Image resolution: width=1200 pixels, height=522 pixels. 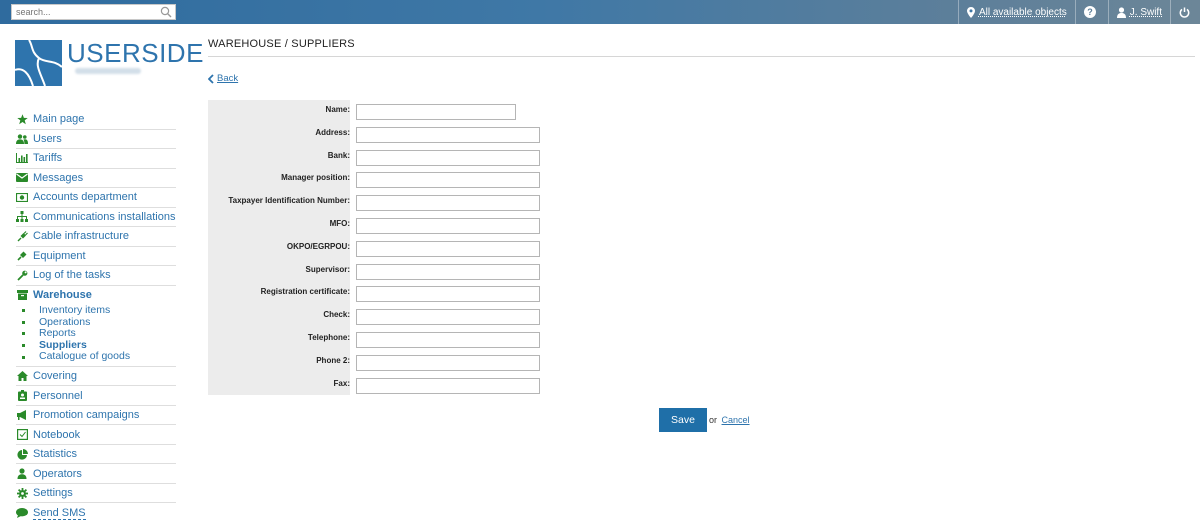 What do you see at coordinates (57, 434) in the screenshot?
I see `sidebar-item-label: Notebook` at bounding box center [57, 434].